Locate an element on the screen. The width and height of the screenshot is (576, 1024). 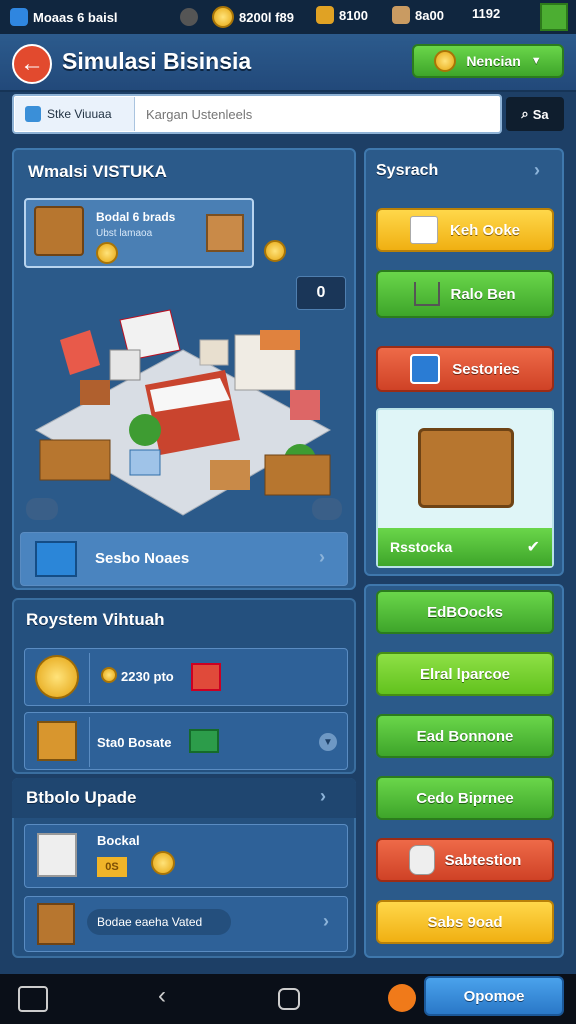
isometric-town is located at coordinates (183, 412).